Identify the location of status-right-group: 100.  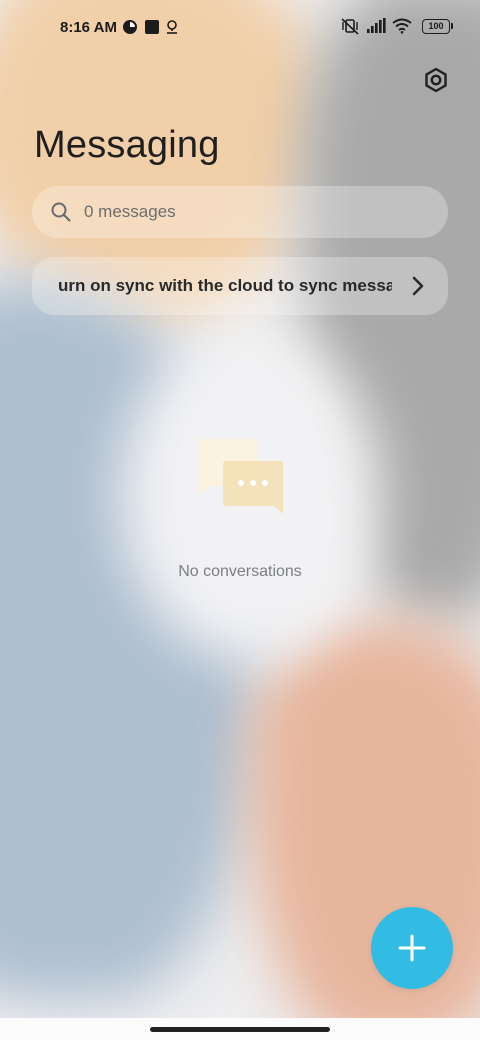
(396, 26).